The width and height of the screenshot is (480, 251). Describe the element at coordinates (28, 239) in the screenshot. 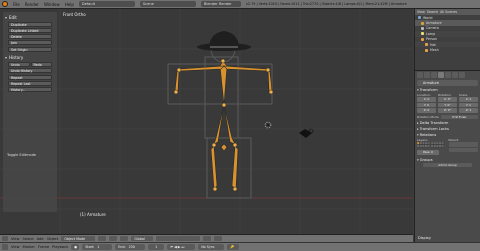

I see `select-menu: Select` at that location.